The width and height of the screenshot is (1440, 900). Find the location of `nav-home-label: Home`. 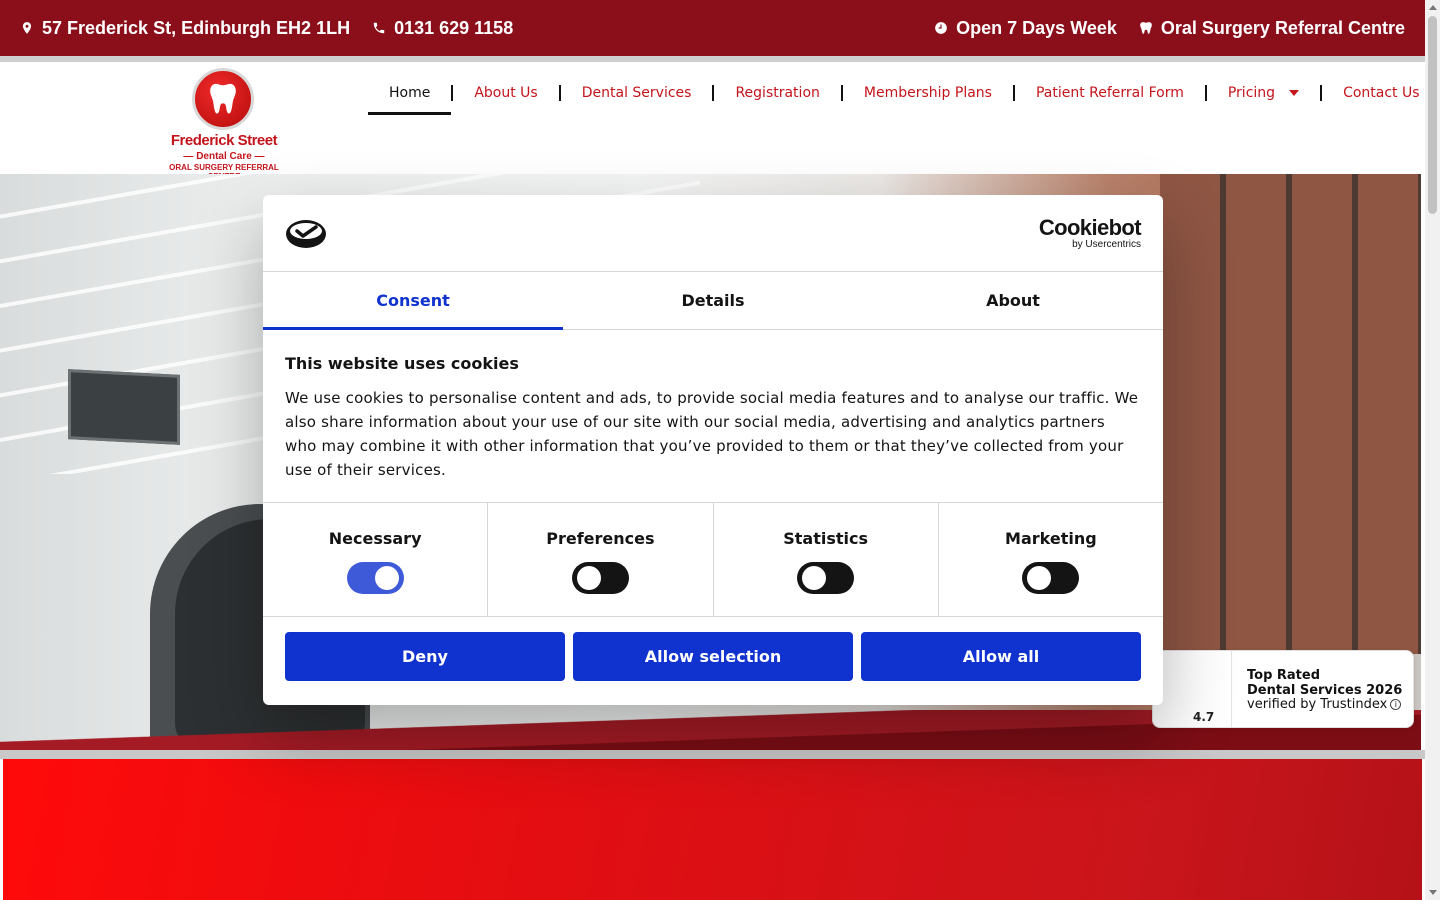

nav-home-label: Home is located at coordinates (410, 93).